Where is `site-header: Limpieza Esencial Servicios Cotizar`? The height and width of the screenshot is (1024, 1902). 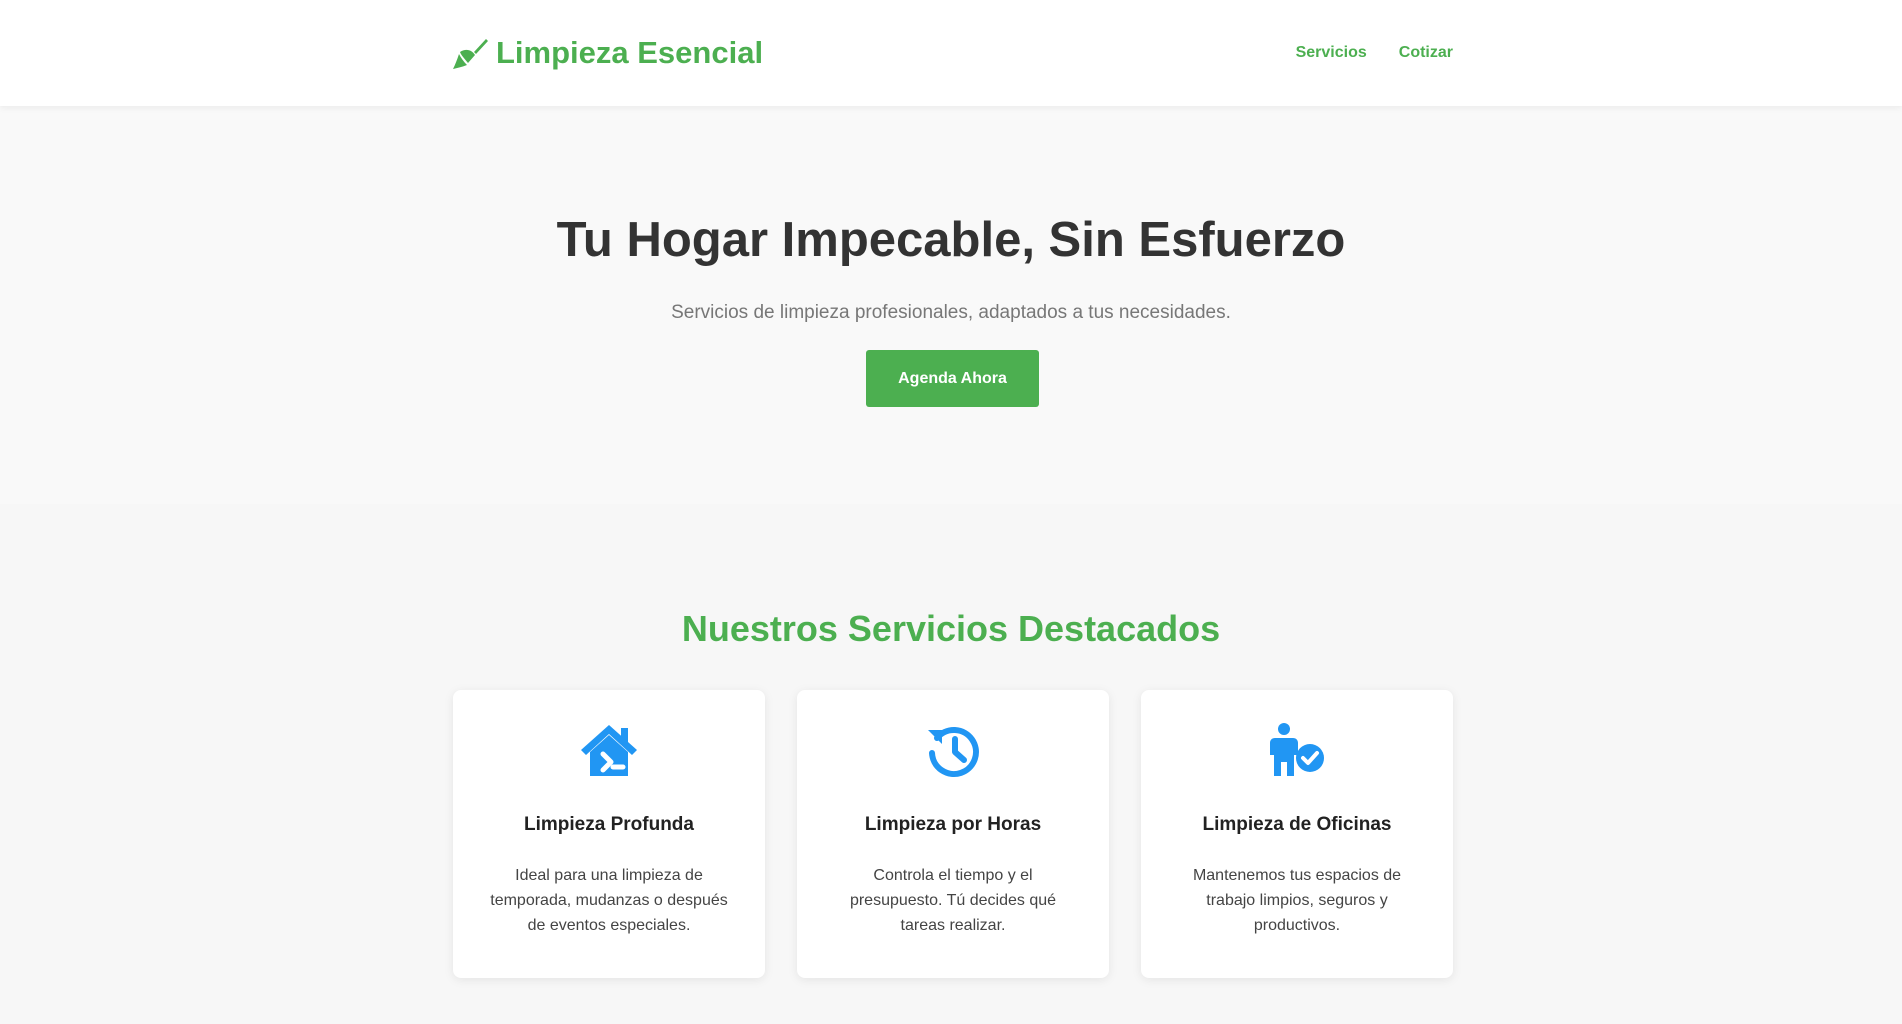
site-header: Limpieza Esencial Servicios Cotizar is located at coordinates (951, 53).